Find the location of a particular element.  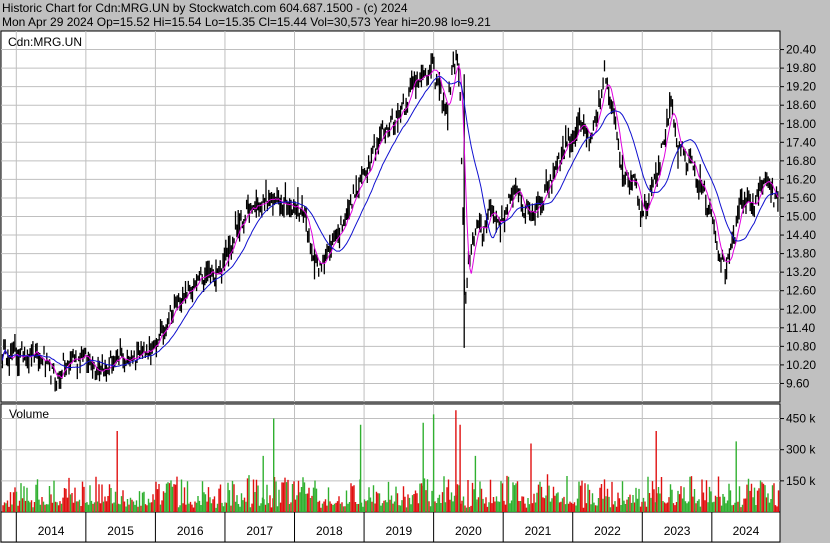

price-tick-label-0: 20.40 is located at coordinates (801, 50).